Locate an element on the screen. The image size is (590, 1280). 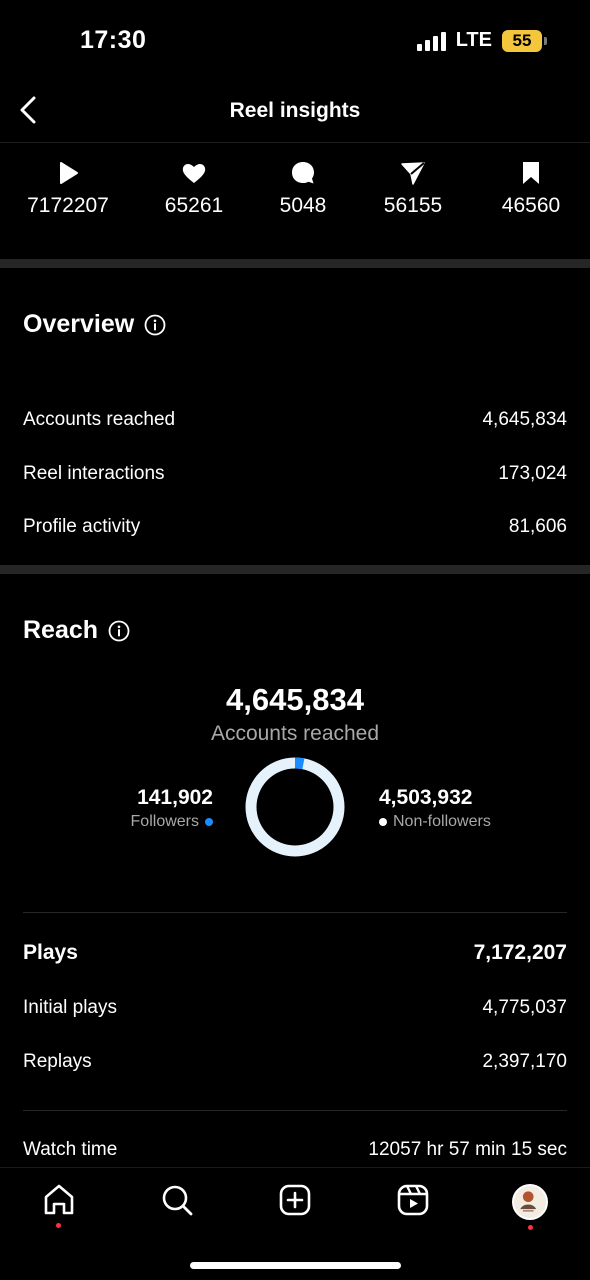
plays-count: 7172207 is located at coordinates (68, 205).